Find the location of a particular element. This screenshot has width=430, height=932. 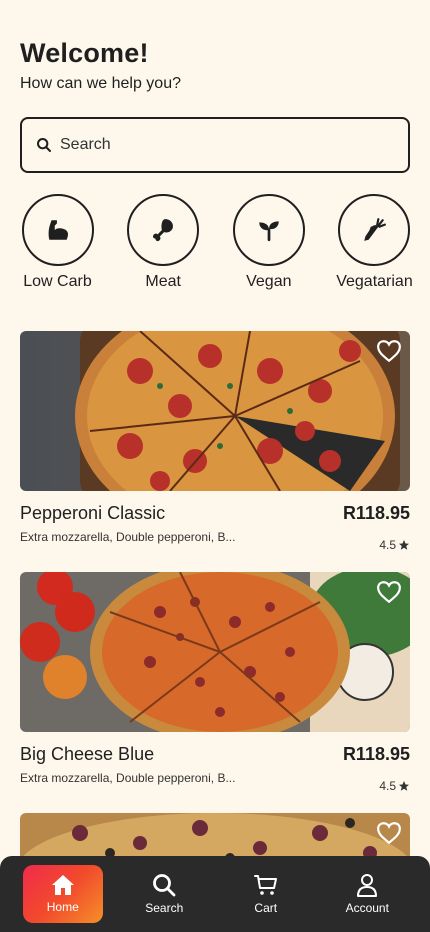

carrot-icon is located at coordinates (375, 229).